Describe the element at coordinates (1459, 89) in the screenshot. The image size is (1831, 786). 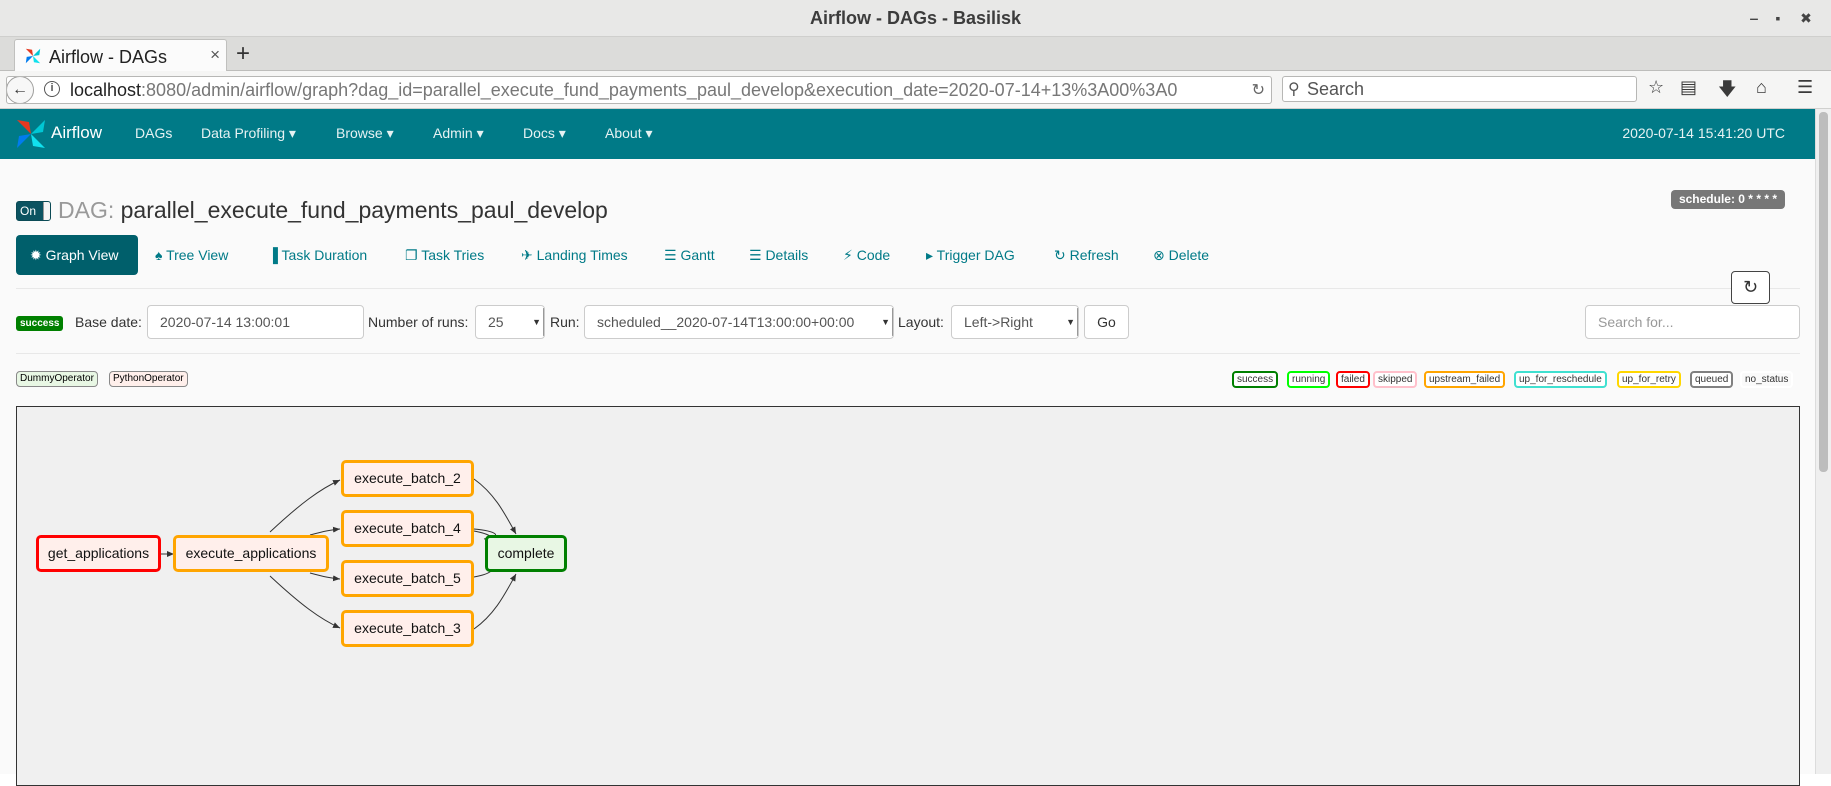
I see `browser-search-input: ⚲ Search` at that location.